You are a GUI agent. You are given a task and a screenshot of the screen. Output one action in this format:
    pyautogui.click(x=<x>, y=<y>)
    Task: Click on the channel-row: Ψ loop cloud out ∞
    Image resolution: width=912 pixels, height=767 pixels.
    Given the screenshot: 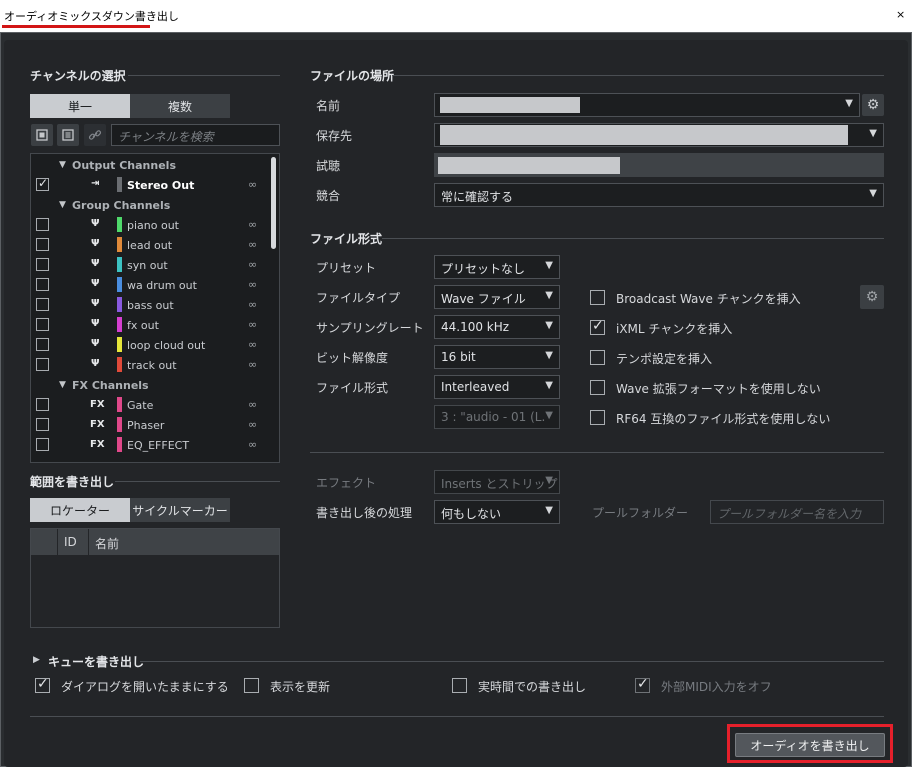 What is the action you would take?
    pyautogui.click(x=150, y=345)
    